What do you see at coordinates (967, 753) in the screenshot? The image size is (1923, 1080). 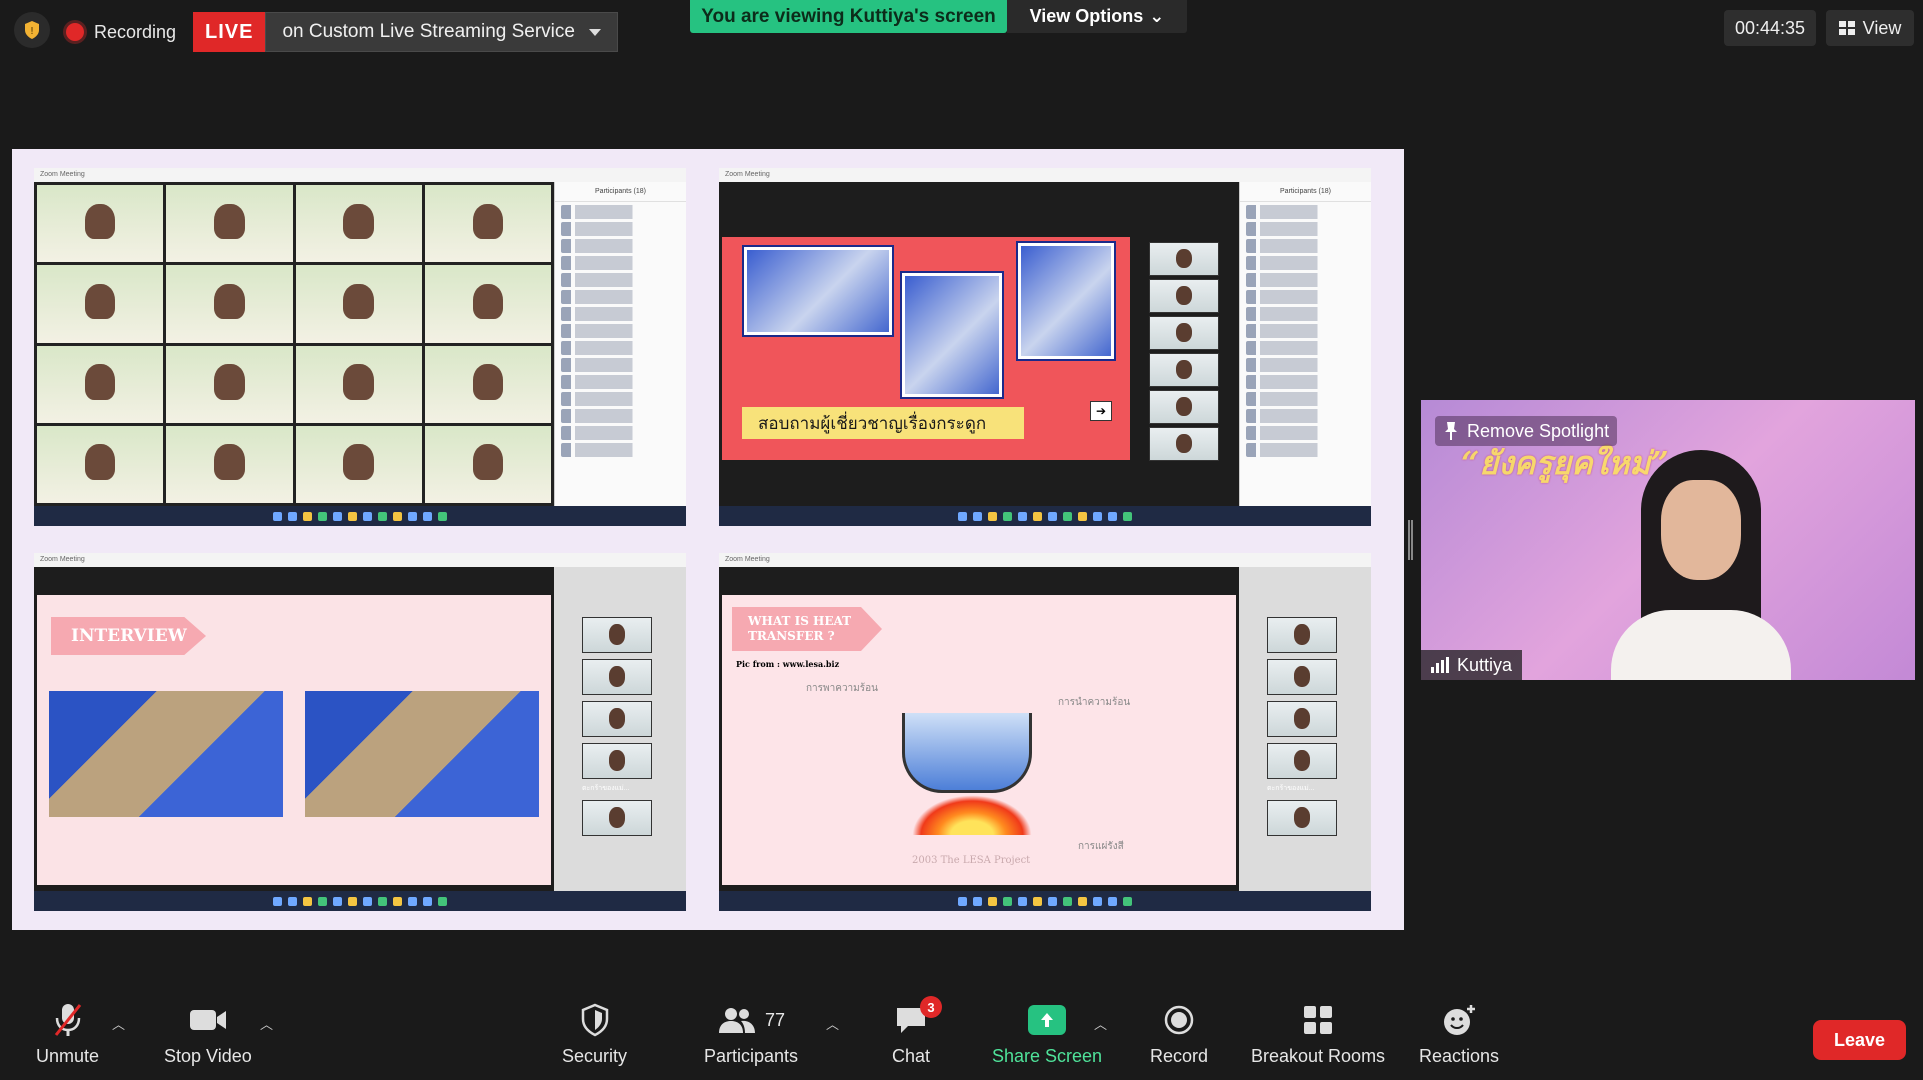 I see `boiling-pot-illustration` at bounding box center [967, 753].